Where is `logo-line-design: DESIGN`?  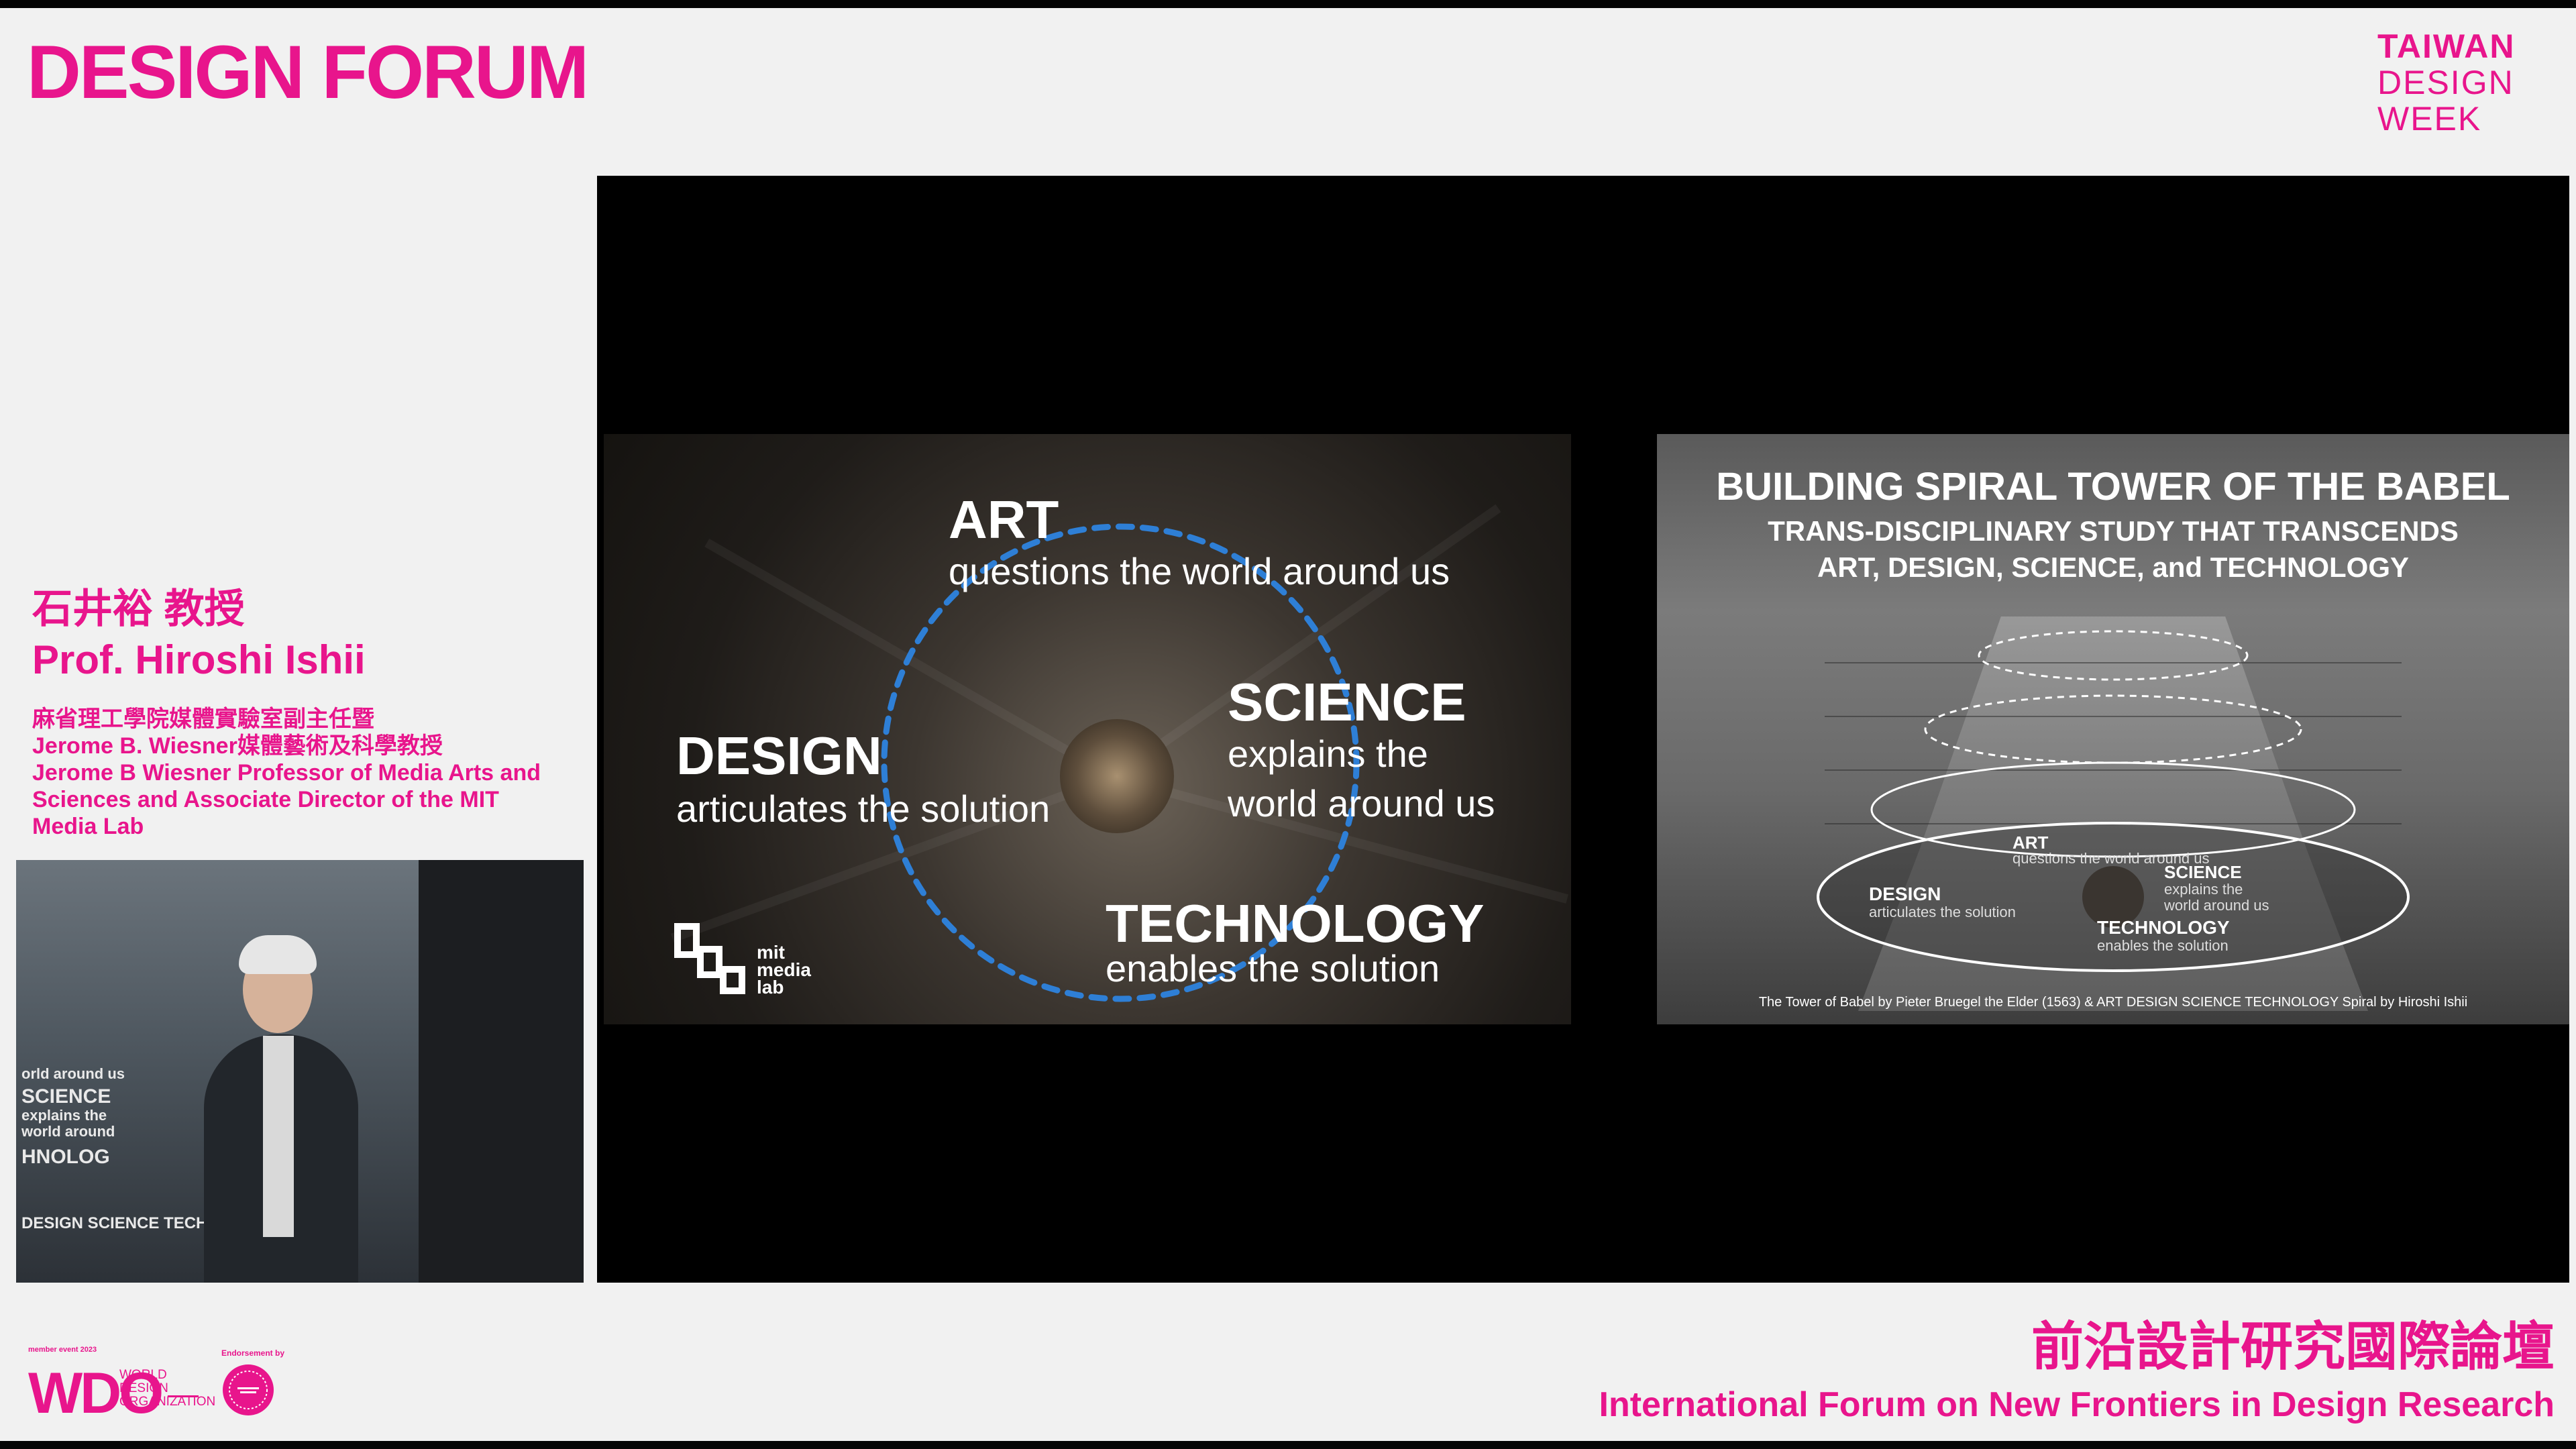
logo-line-design: DESIGN is located at coordinates (2445, 82).